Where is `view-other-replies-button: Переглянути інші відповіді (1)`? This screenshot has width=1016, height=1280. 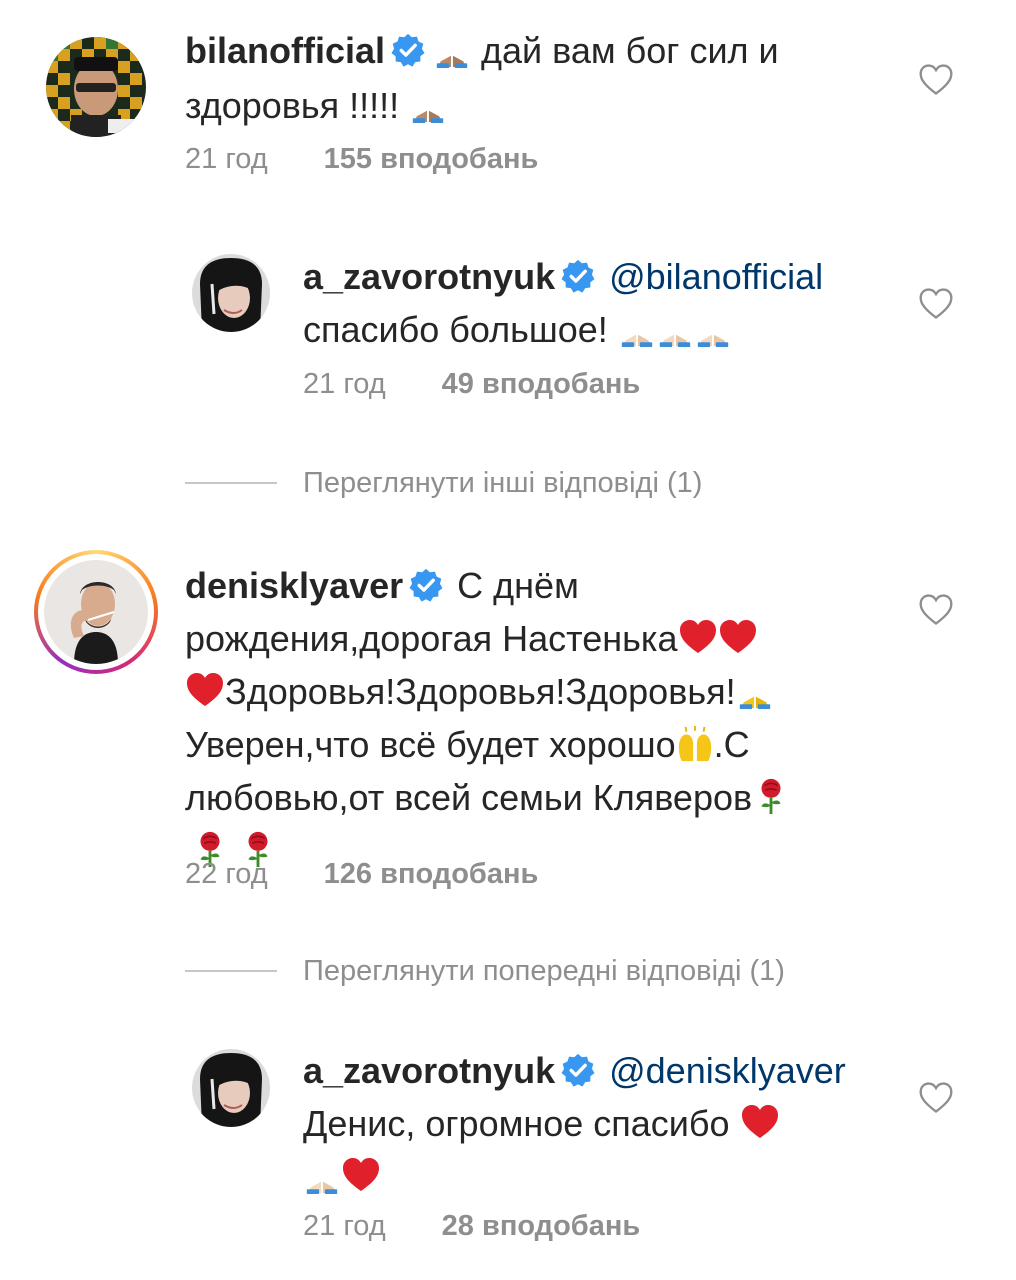 view-other-replies-button: Переглянути інші відповіді (1) is located at coordinates (444, 482).